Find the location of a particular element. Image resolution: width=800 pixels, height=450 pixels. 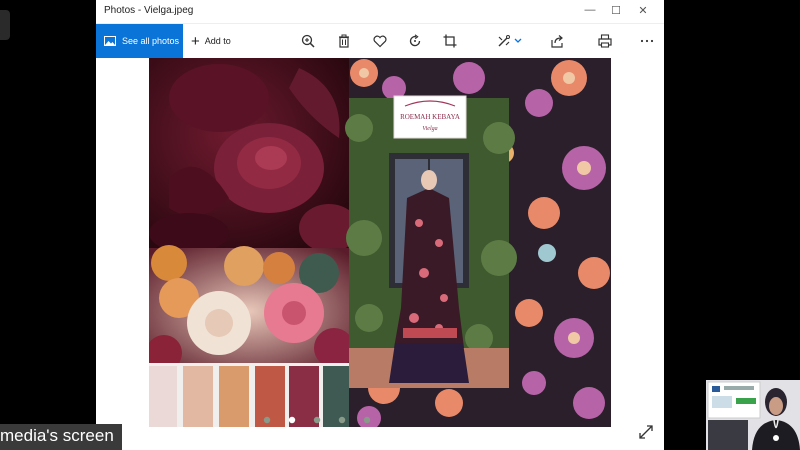

rotate-icon is located at coordinates (415, 41).